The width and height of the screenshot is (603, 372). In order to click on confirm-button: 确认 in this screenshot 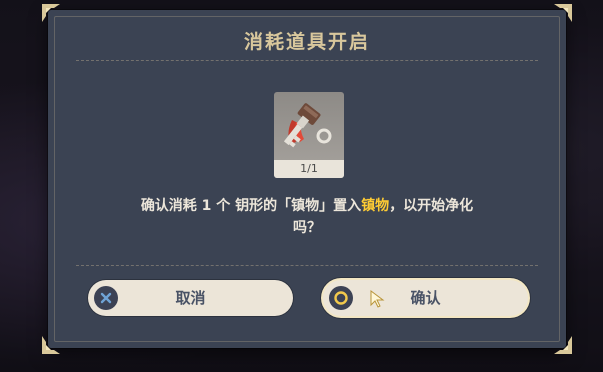, I will do `click(425, 298)`.